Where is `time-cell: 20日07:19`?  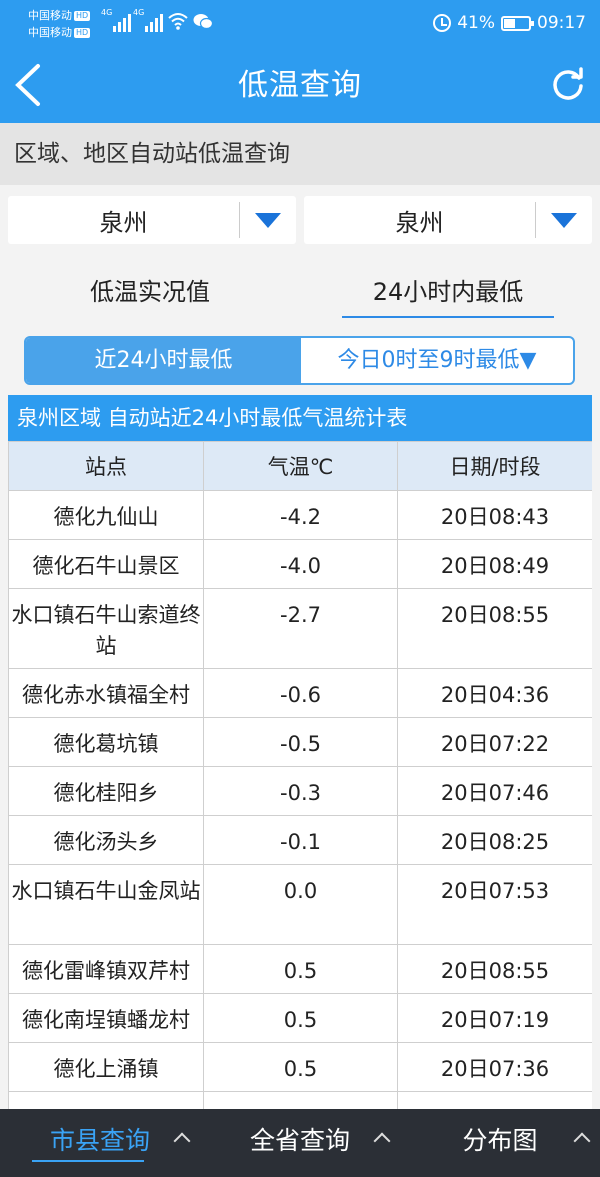 time-cell: 20日07:19 is located at coordinates (494, 1018).